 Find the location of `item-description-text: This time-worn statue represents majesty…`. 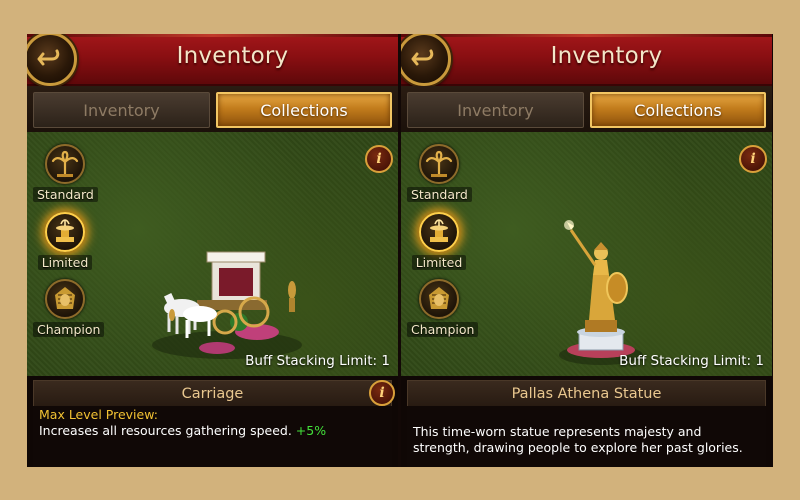

item-description-text: This time-worn statue represents majesty… is located at coordinates (578, 439).